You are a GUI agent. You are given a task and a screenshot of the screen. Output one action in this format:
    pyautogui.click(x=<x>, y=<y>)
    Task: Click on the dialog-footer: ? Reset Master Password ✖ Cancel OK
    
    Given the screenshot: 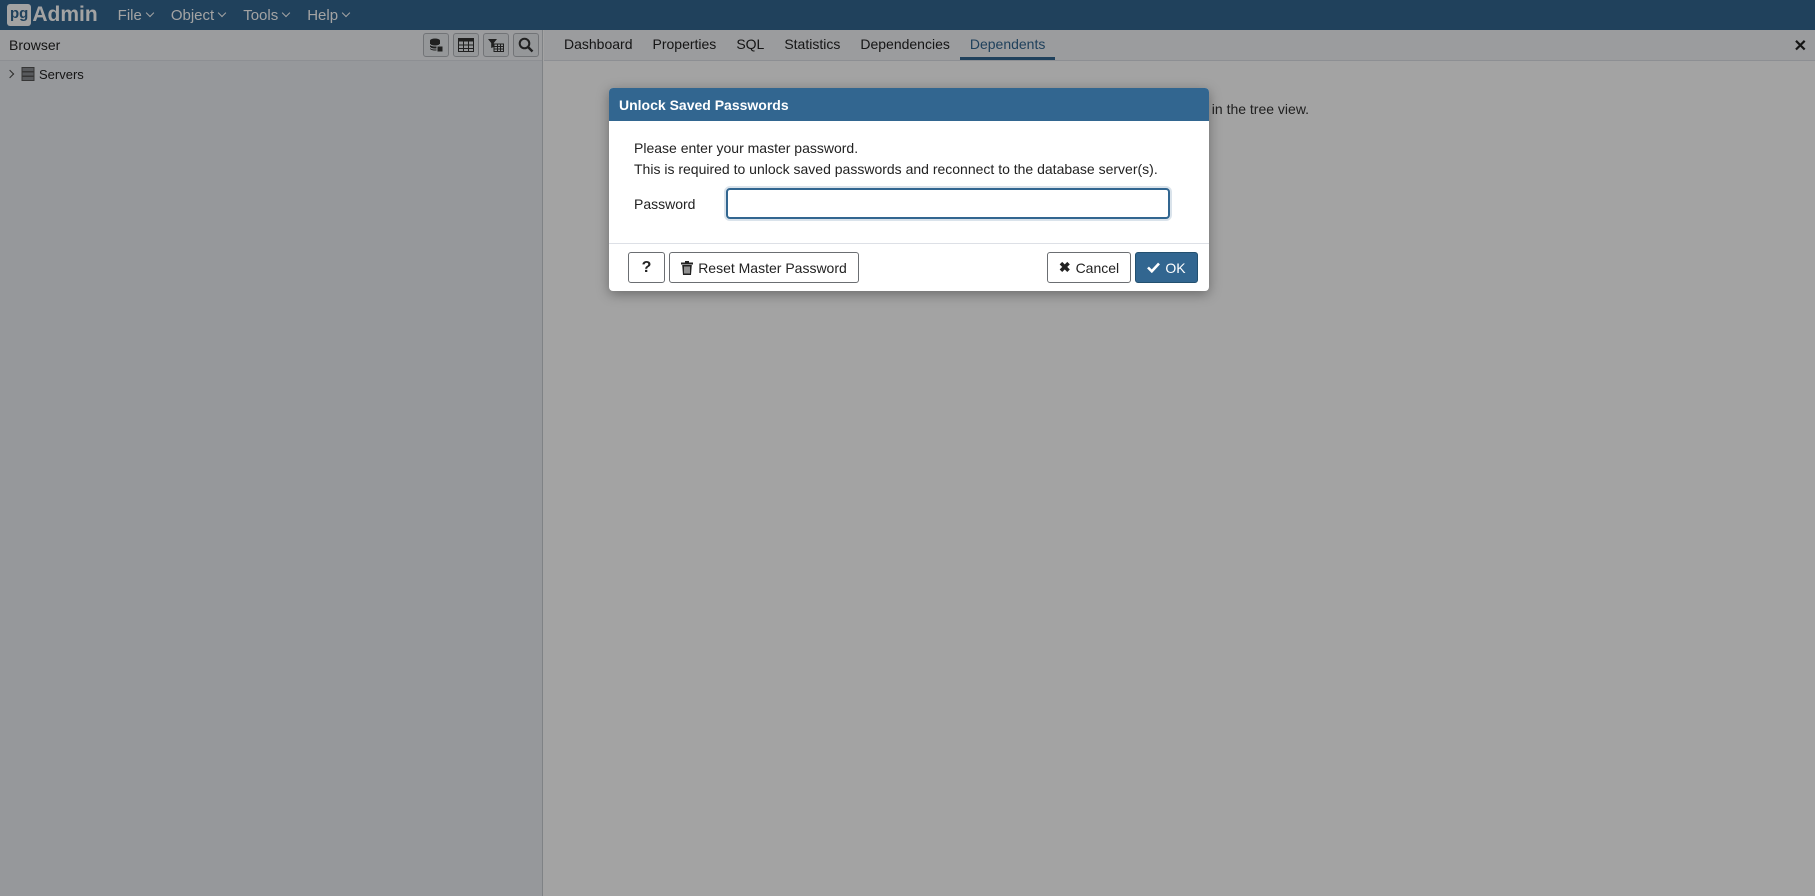 What is the action you would take?
    pyautogui.click(x=909, y=267)
    